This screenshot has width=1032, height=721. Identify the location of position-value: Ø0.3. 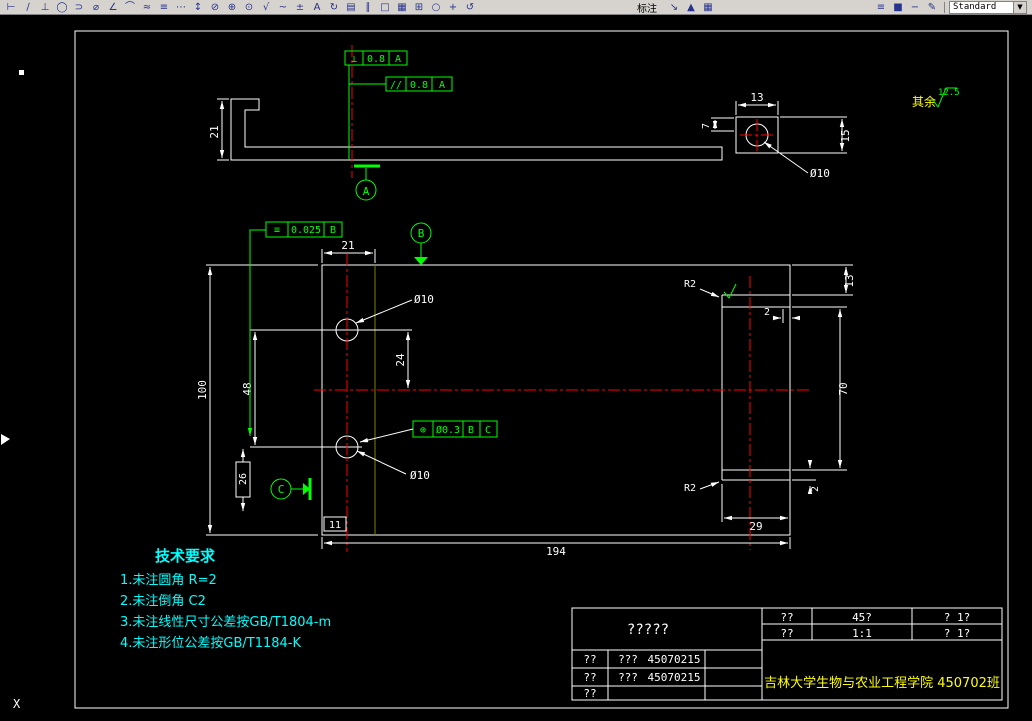
(448, 430).